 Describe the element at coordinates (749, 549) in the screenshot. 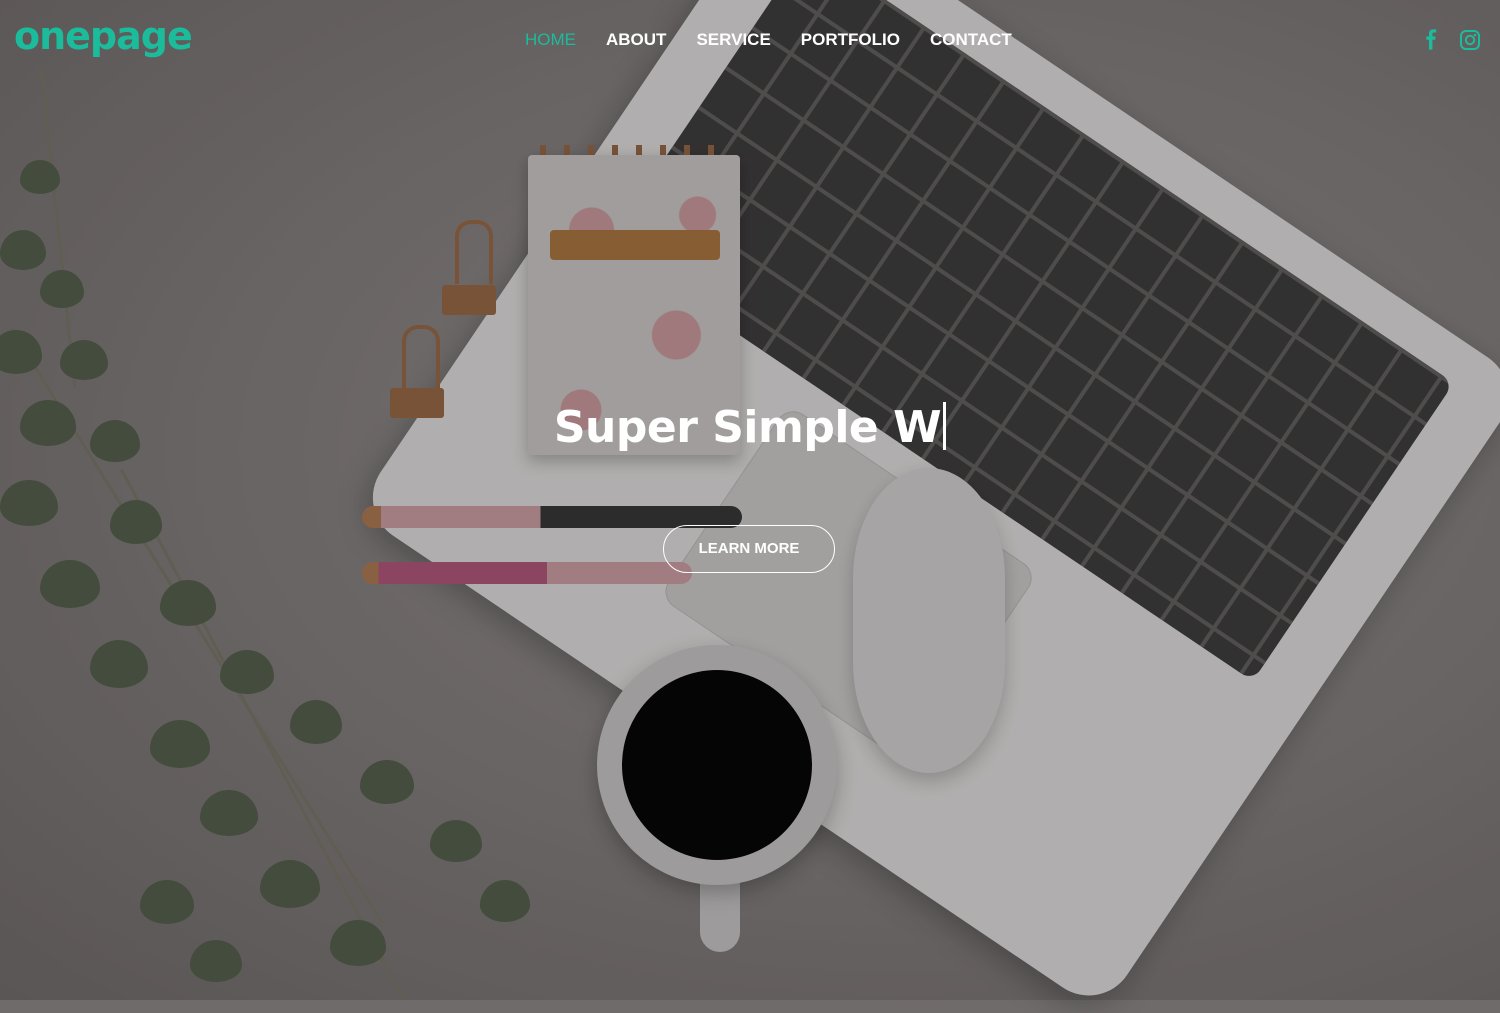

I see `learn-more-button: LEARN MORE` at that location.